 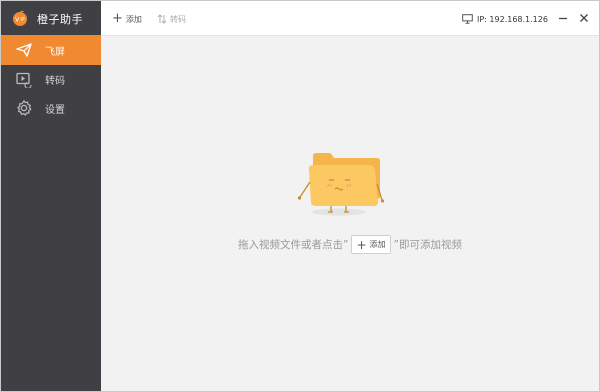 What do you see at coordinates (350, 244) in the screenshot?
I see `drop-hint: 拖入视频文件或者点击” + 添加 ”即可添加视频` at bounding box center [350, 244].